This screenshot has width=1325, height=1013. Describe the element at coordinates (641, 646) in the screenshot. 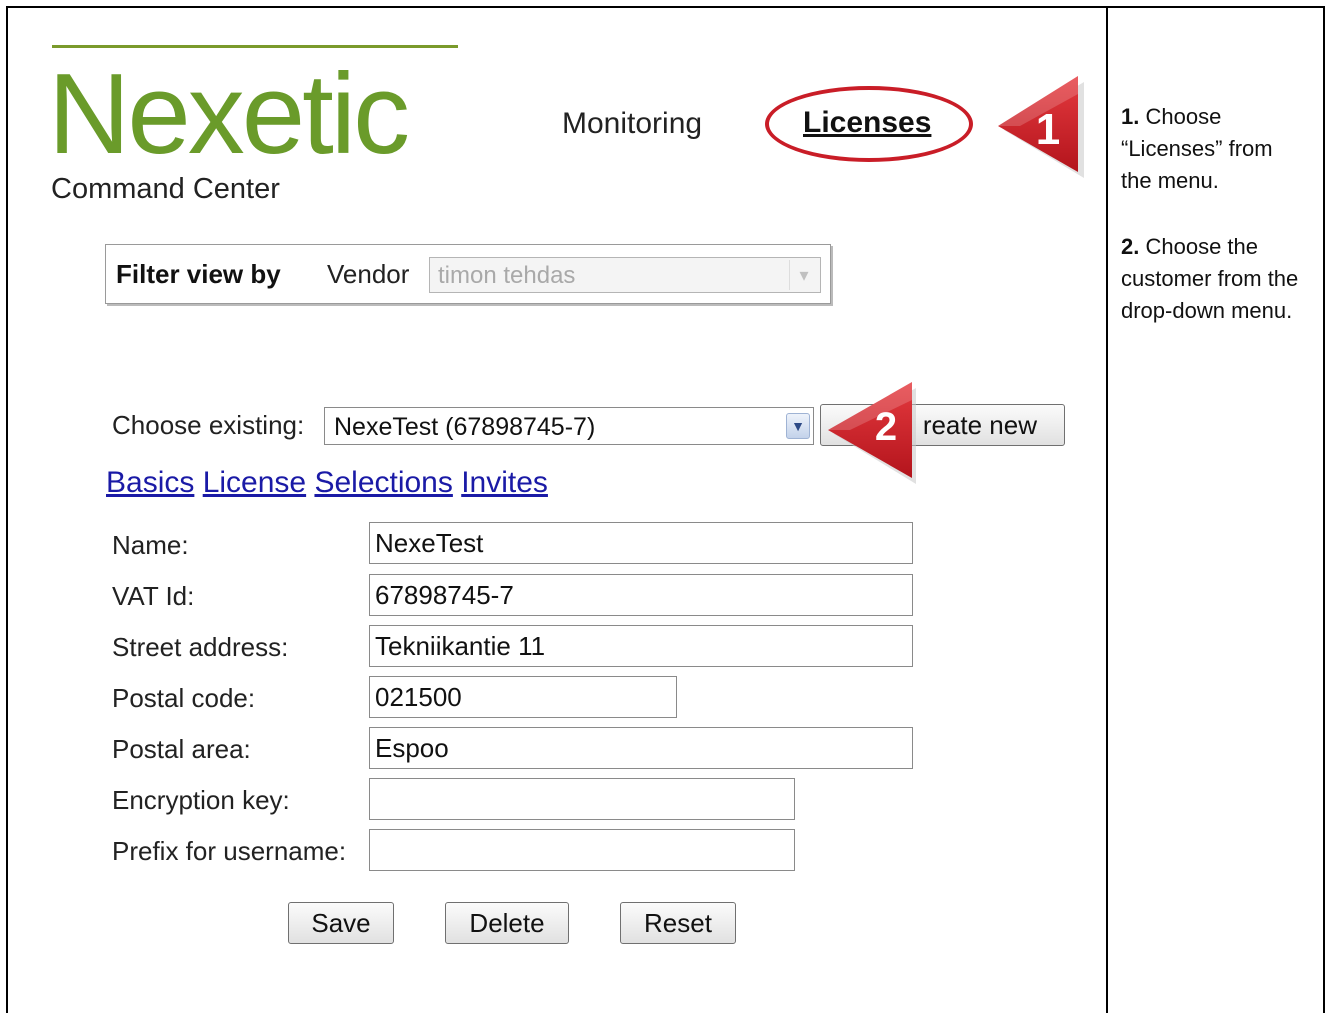

I see `street-address-field: Tekniikantie 11` at that location.